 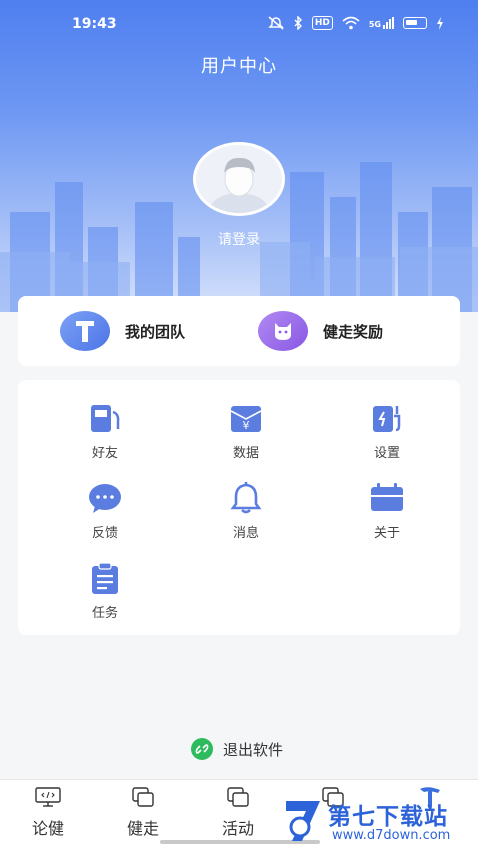 I want to click on default-user-icon, so click(x=239, y=179).